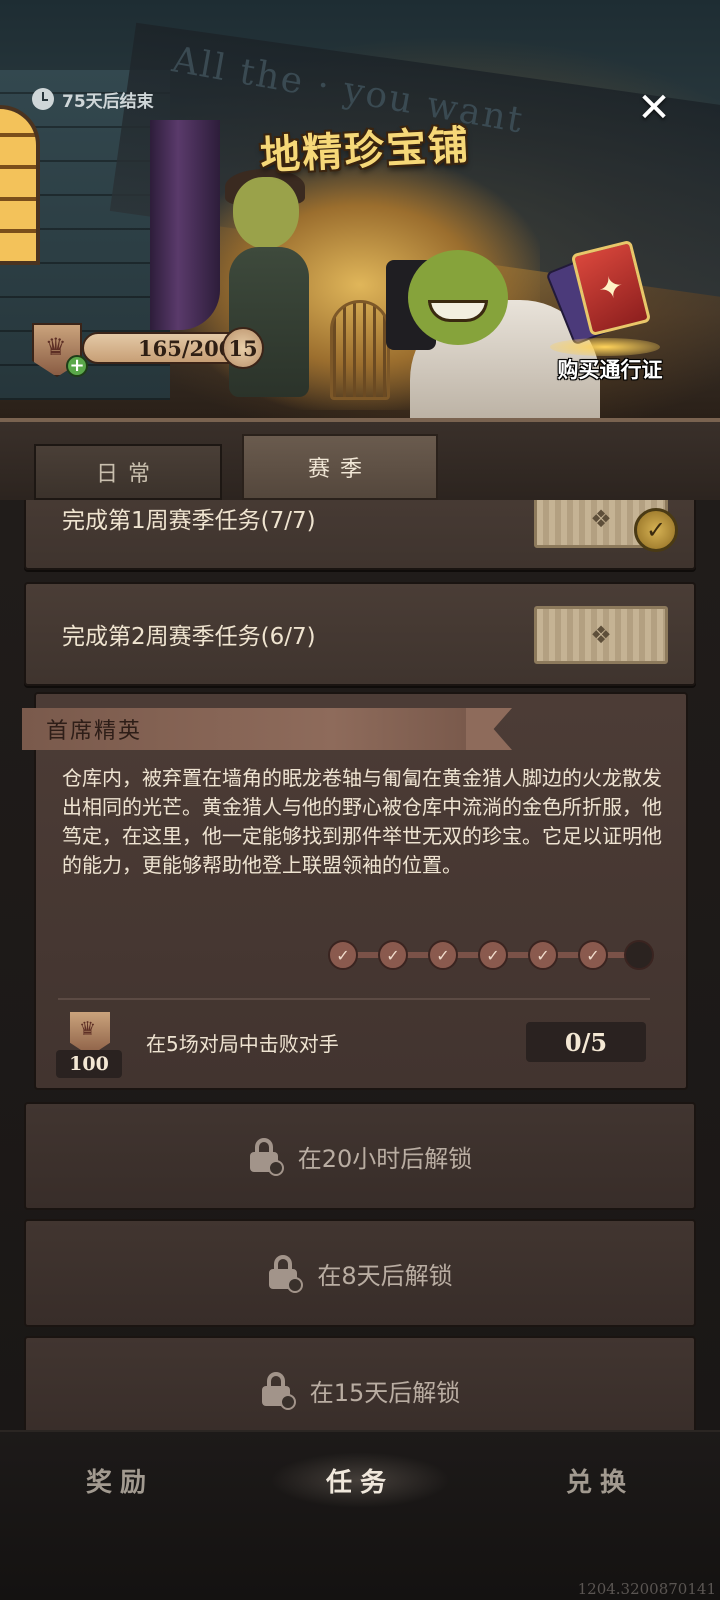 This screenshot has height=1600, width=720. What do you see at coordinates (89, 1064) in the screenshot?
I see `elite-reward-amount: 100` at bounding box center [89, 1064].